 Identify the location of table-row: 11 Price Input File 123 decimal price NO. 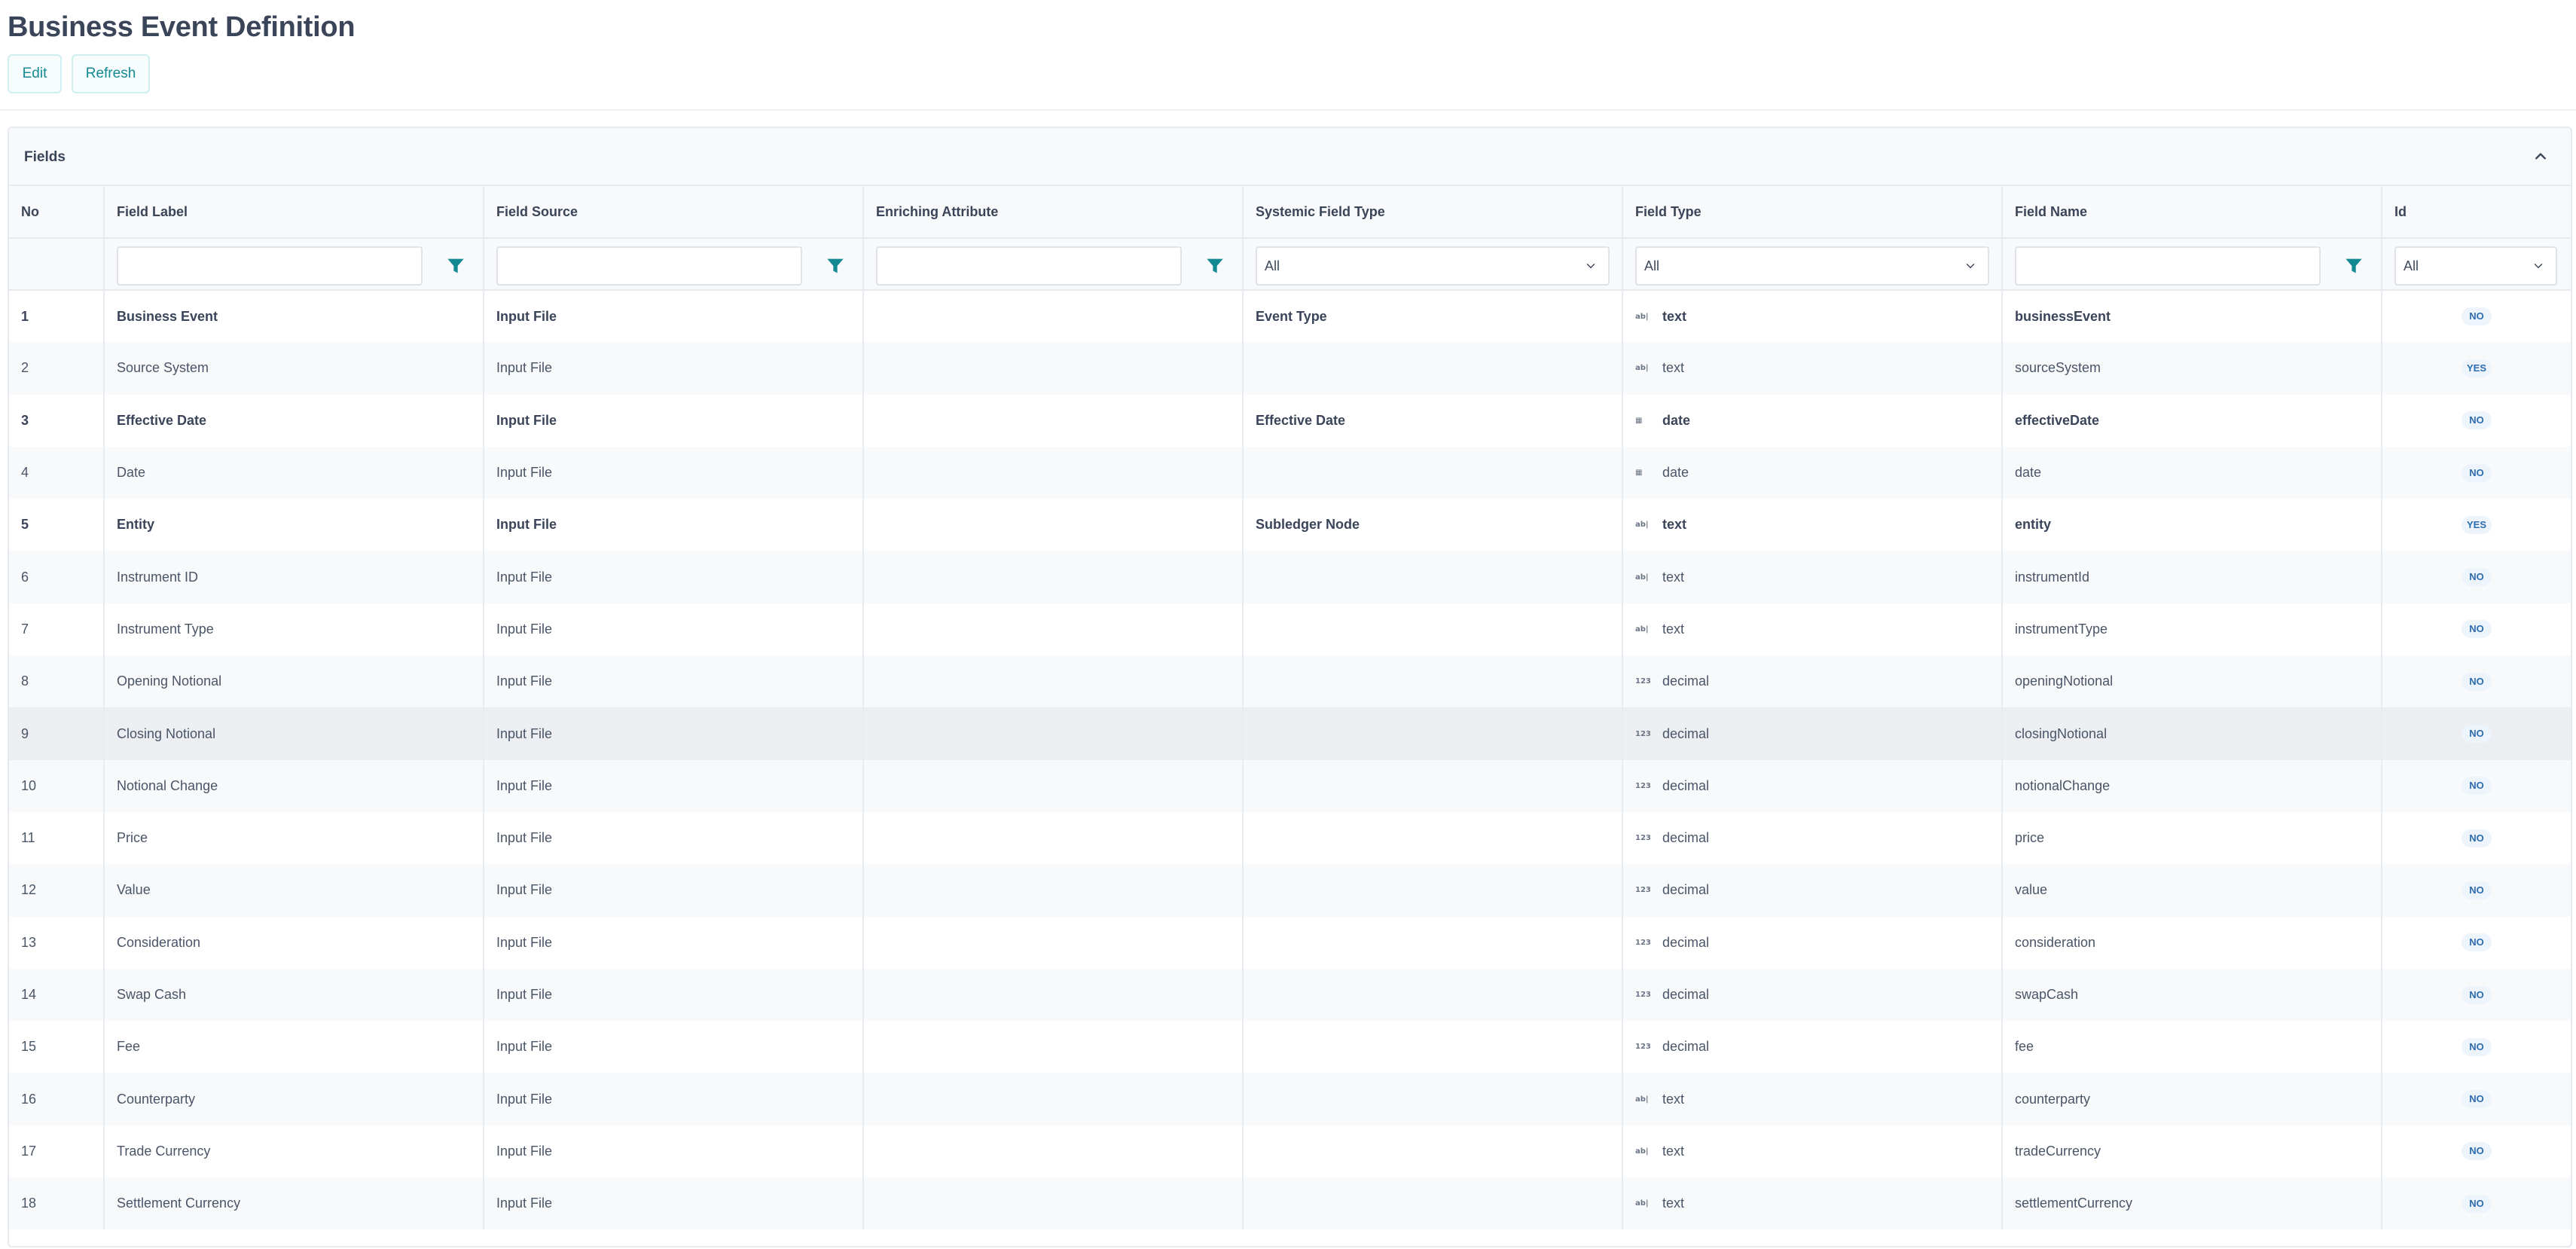
(1290, 838).